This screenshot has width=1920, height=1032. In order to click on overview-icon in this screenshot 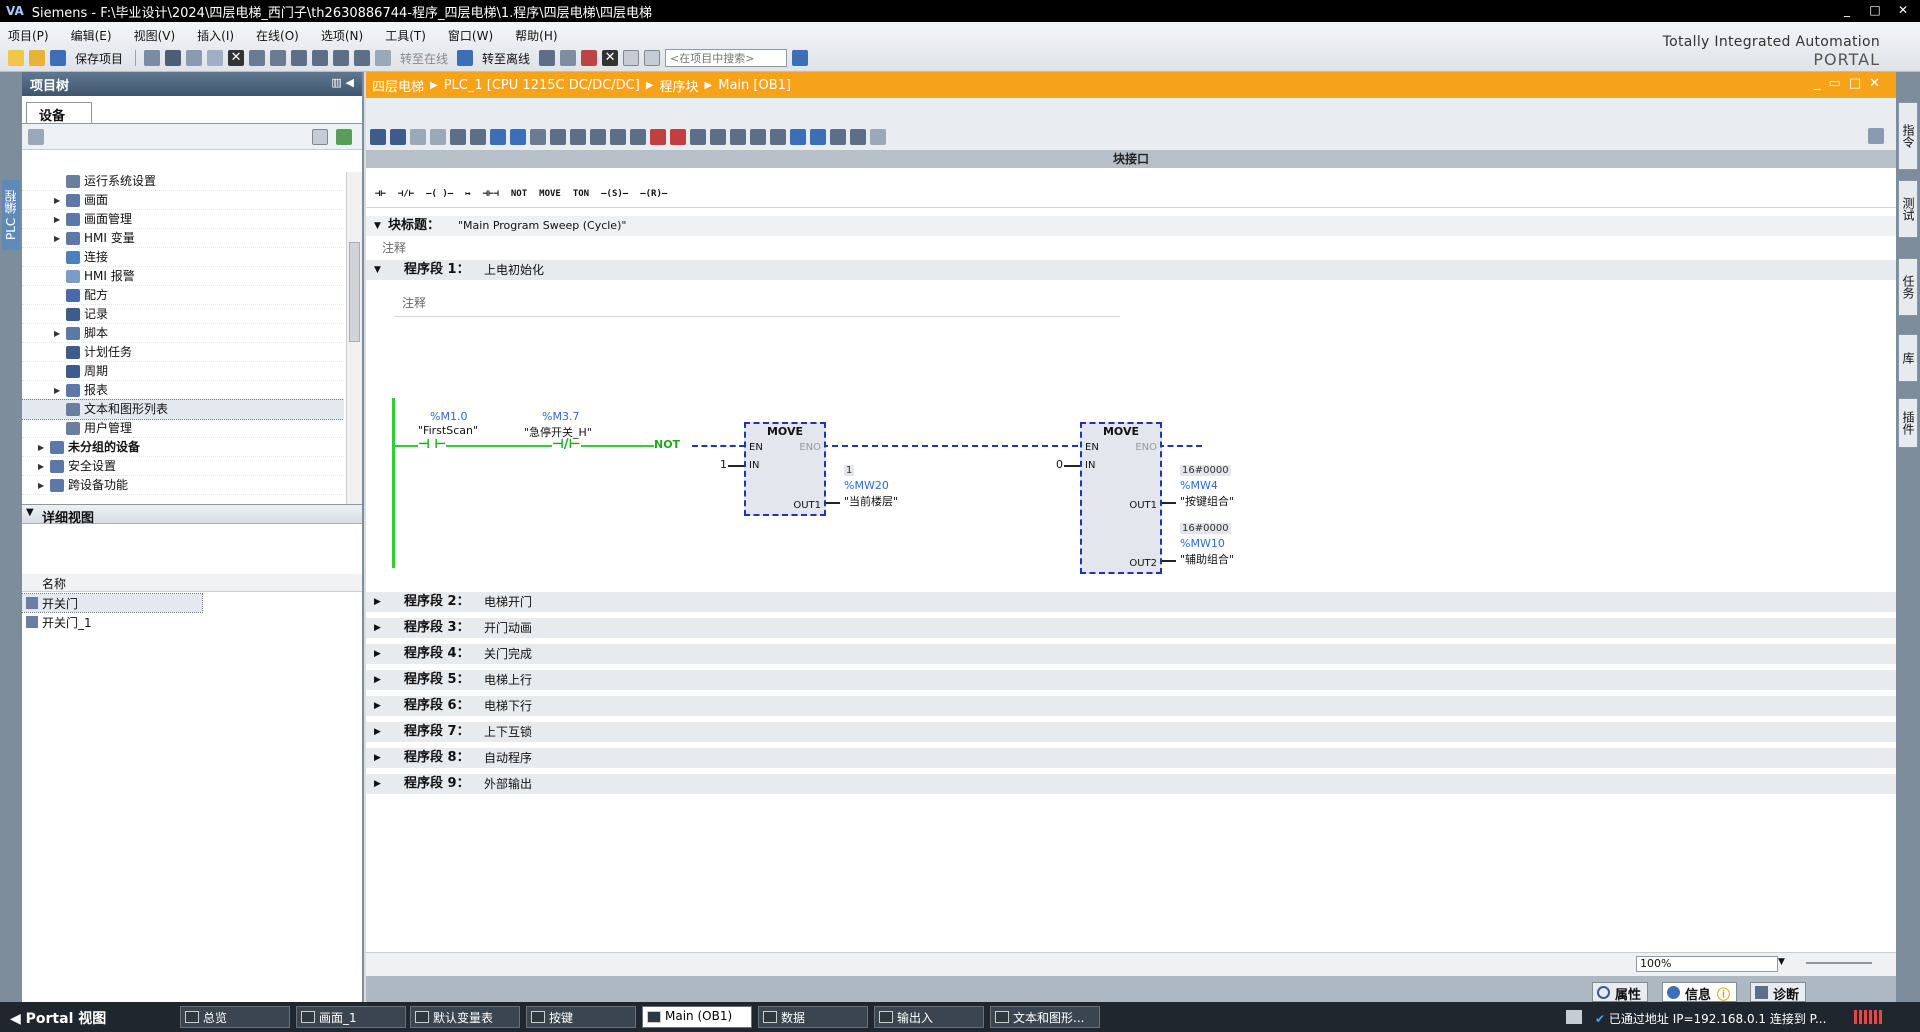, I will do `click(1574, 1017)`.